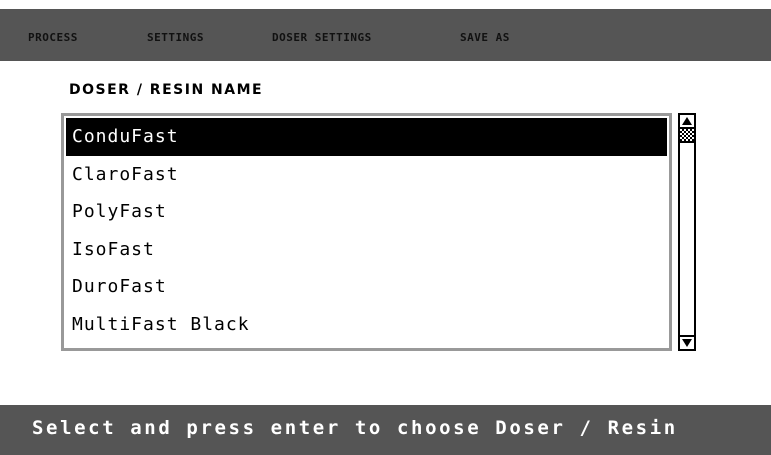 This screenshot has width=771, height=455. Describe the element at coordinates (366, 325) in the screenshot. I see `list-item-multifast-black: MultiFast Black` at that location.